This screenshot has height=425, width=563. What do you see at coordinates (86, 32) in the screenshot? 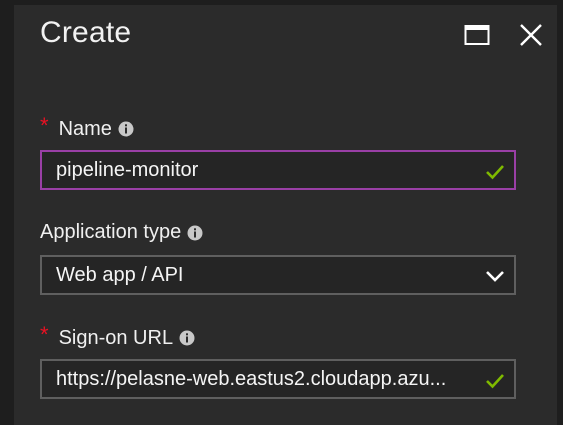
I see `blade-title: Create` at bounding box center [86, 32].